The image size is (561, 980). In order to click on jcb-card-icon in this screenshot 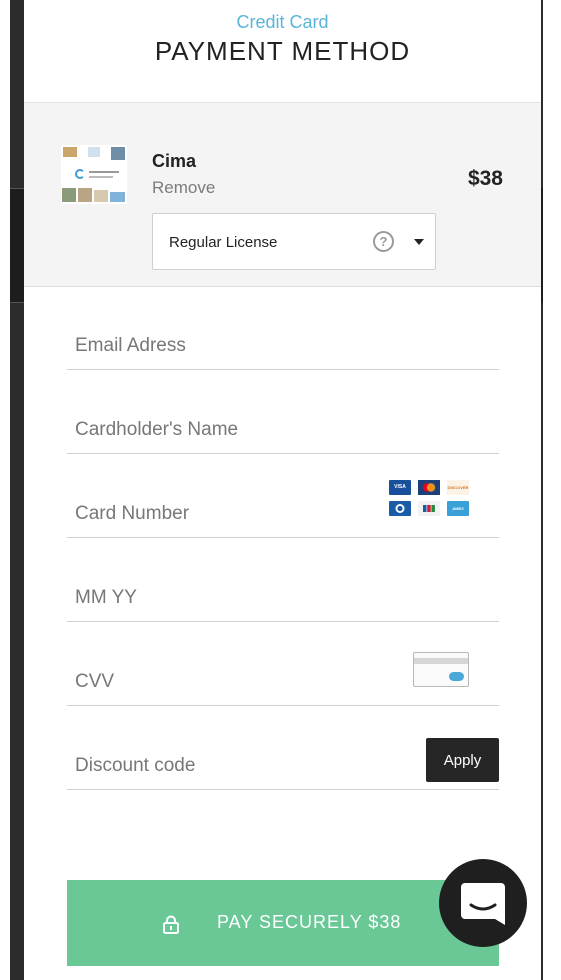, I will do `click(429, 508)`.